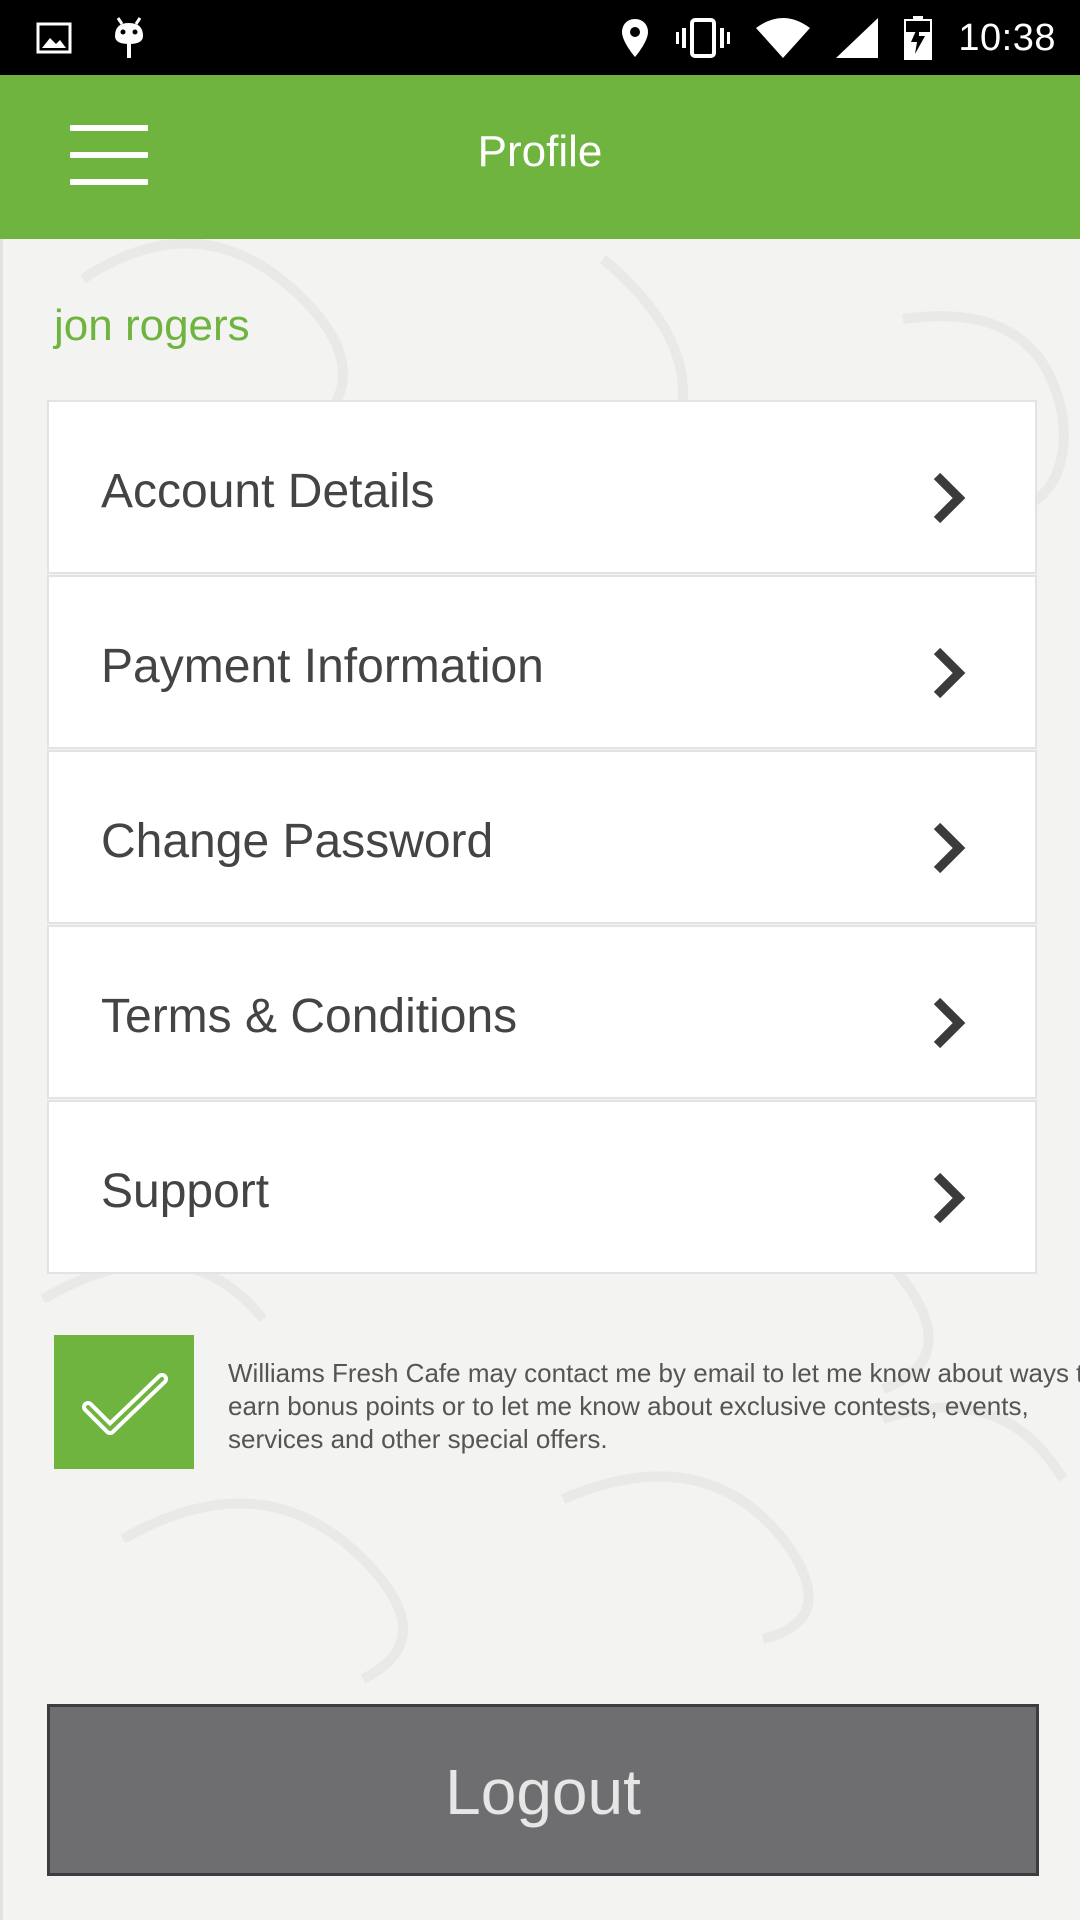 This screenshot has width=1080, height=1920. What do you see at coordinates (540, 151) in the screenshot?
I see `page-title: Profile` at bounding box center [540, 151].